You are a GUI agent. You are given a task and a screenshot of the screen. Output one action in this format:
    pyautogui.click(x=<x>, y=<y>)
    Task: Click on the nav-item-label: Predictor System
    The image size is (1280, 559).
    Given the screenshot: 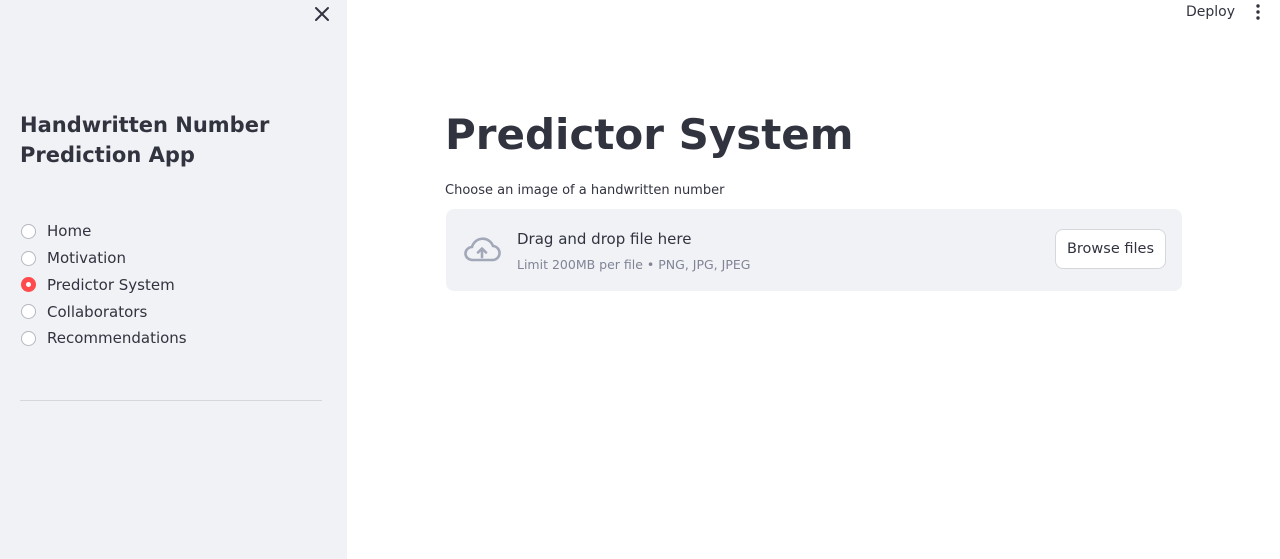 What is the action you would take?
    pyautogui.click(x=111, y=284)
    